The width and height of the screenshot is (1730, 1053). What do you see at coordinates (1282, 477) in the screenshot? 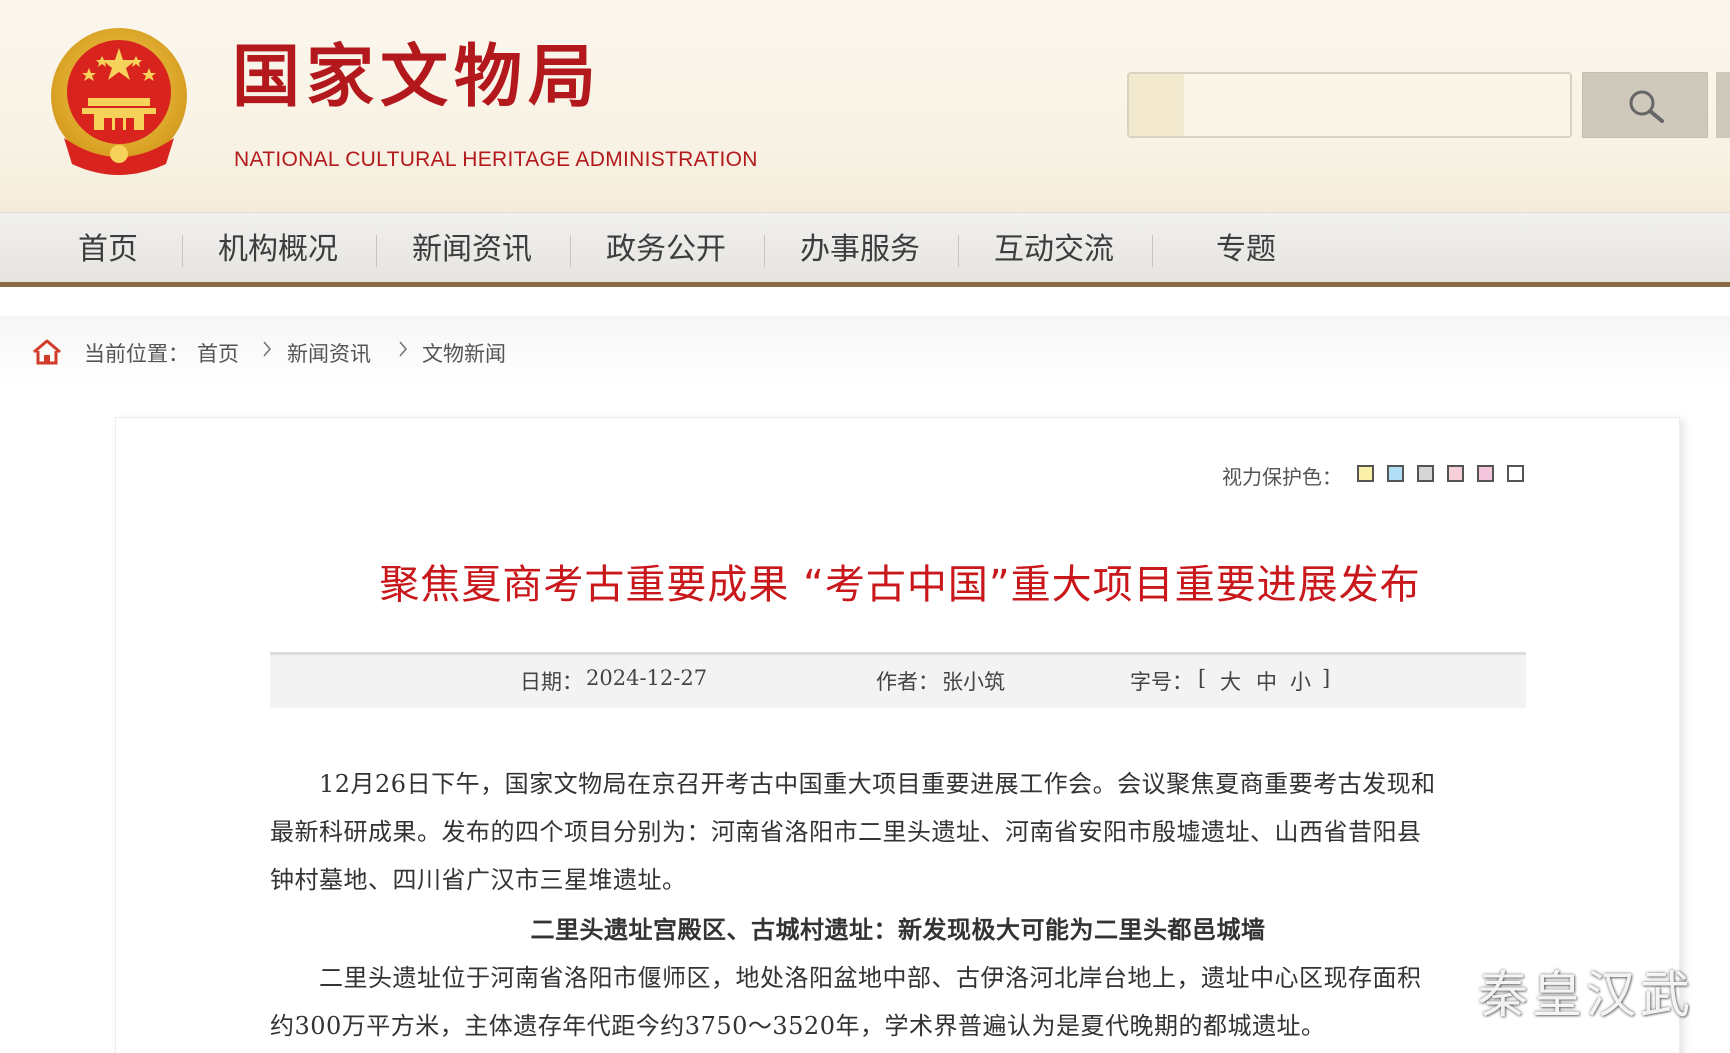
I see `eye-care-label: 视力保护色：` at bounding box center [1282, 477].